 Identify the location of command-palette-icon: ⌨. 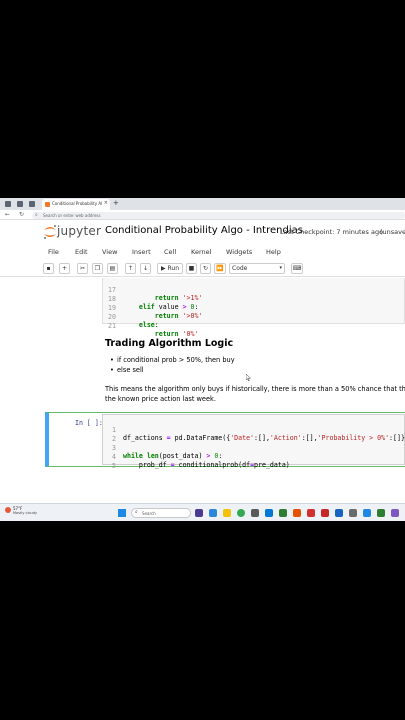
(297, 268).